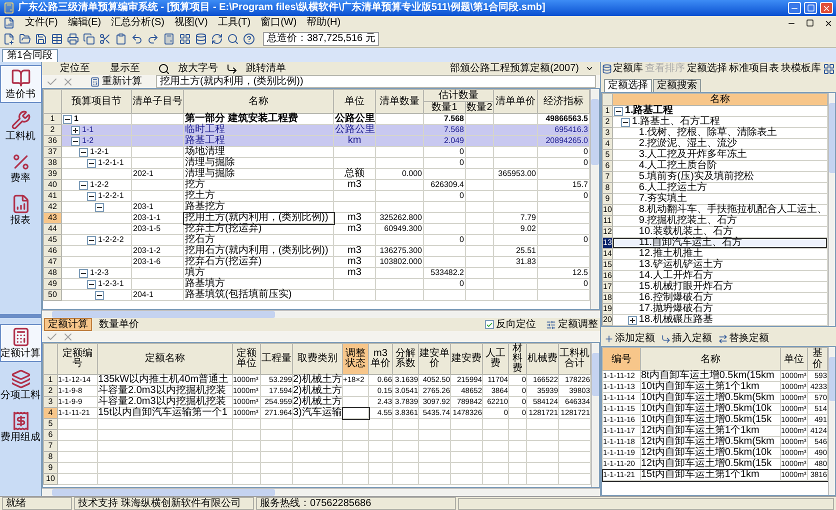 The height and width of the screenshot is (510, 836). What do you see at coordinates (169, 38) in the screenshot?
I see `calculator-icon` at bounding box center [169, 38].